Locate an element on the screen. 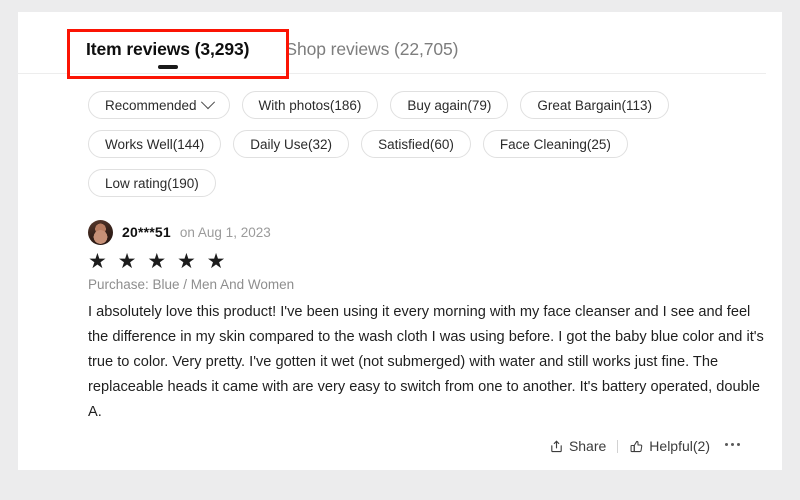  filter-chip-recommended: Recommended is located at coordinates (159, 105).